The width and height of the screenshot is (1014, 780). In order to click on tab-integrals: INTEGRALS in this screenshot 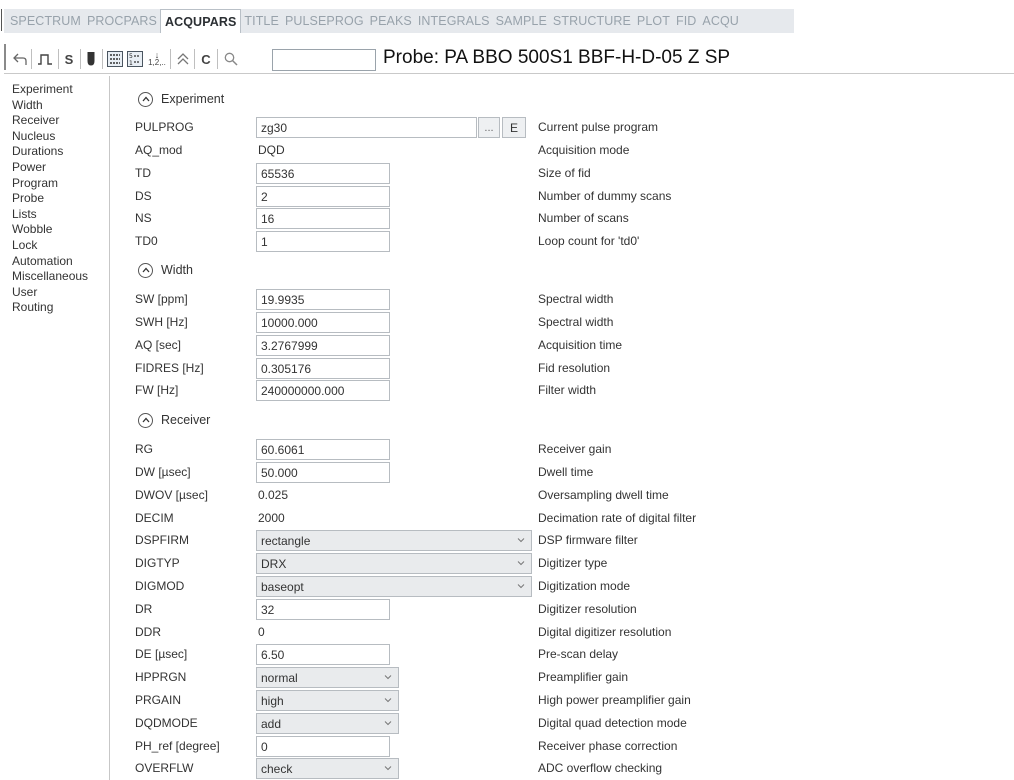, I will do `click(454, 21)`.